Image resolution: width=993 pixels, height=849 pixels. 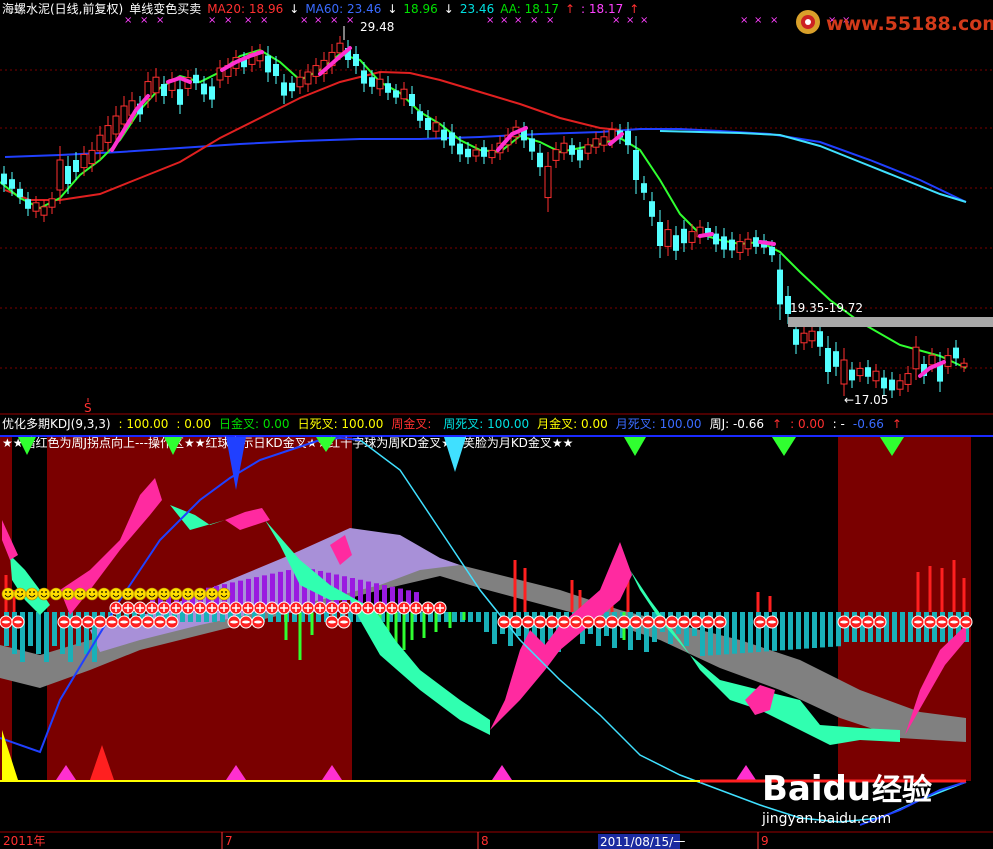 I want to click on date-axis: 2011年 7 8 2011/08/15/一 9, so click(x=386, y=840).